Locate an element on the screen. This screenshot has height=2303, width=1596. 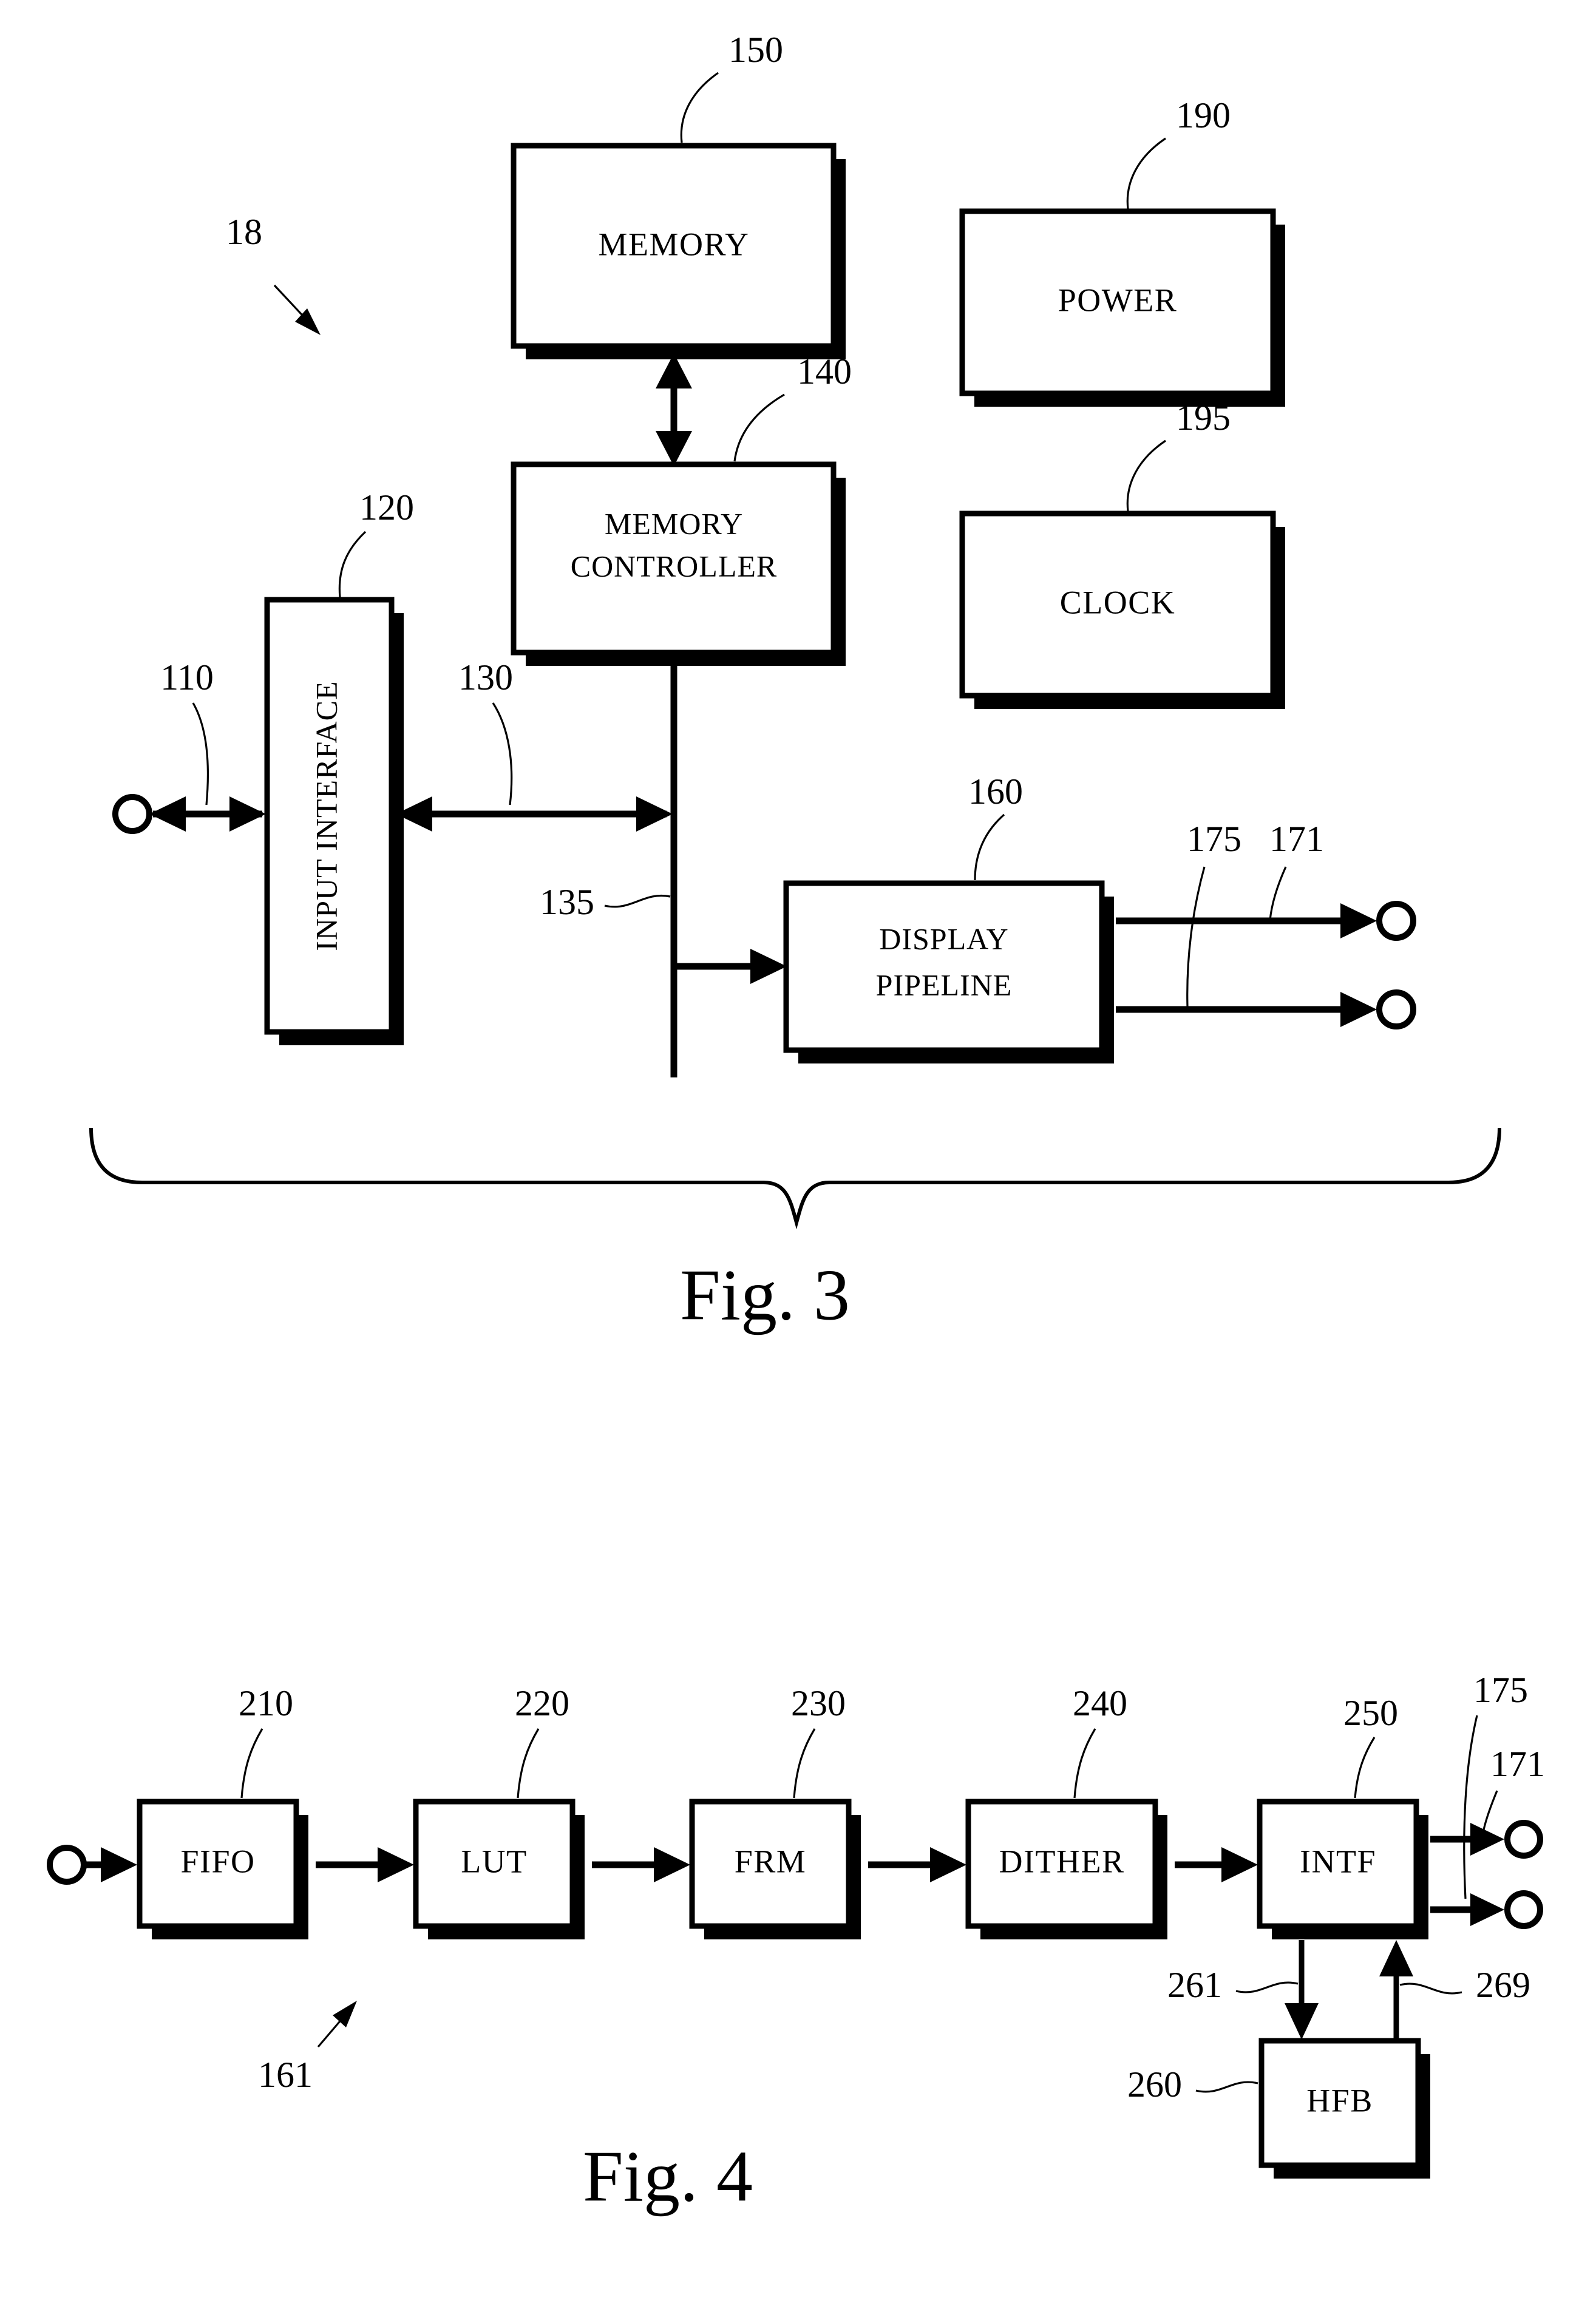
ref-callout-150: 150 is located at coordinates (731, 86).